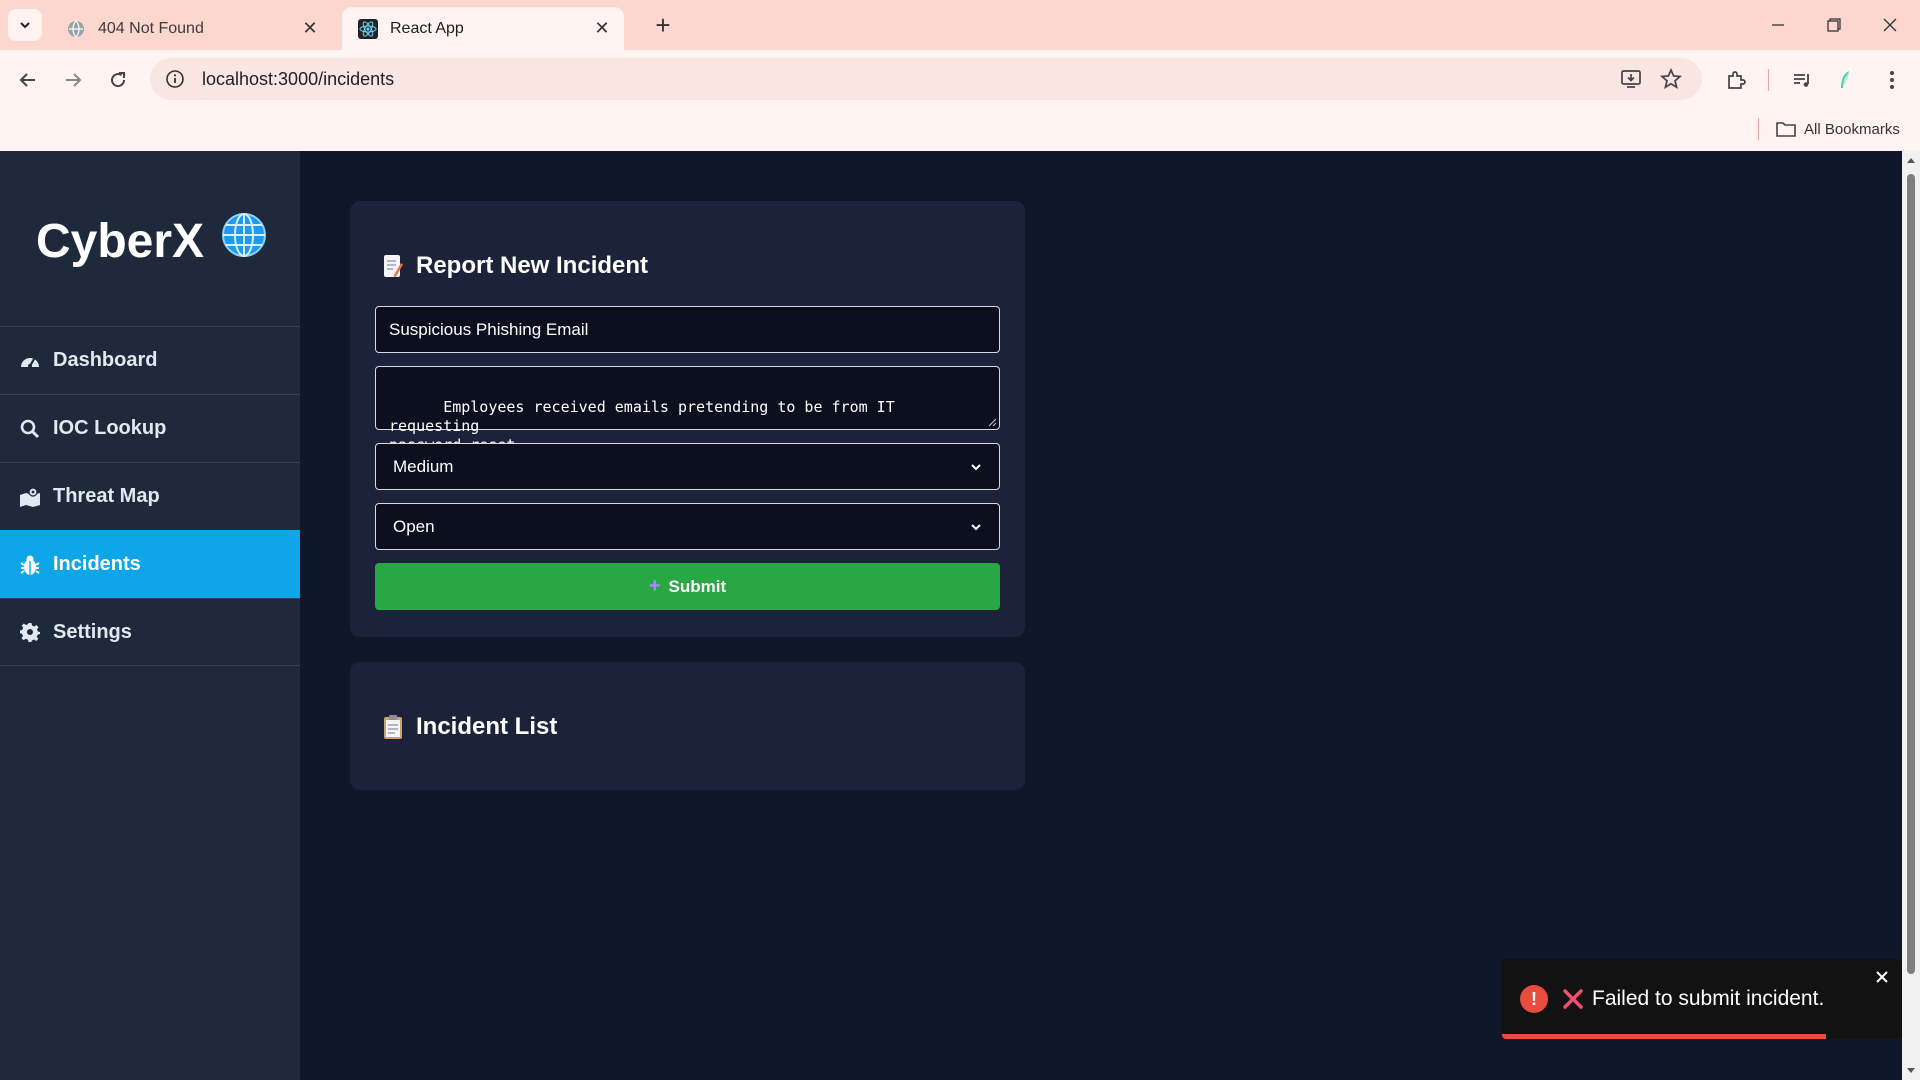  I want to click on bookmarks-divider, so click(1758, 129).